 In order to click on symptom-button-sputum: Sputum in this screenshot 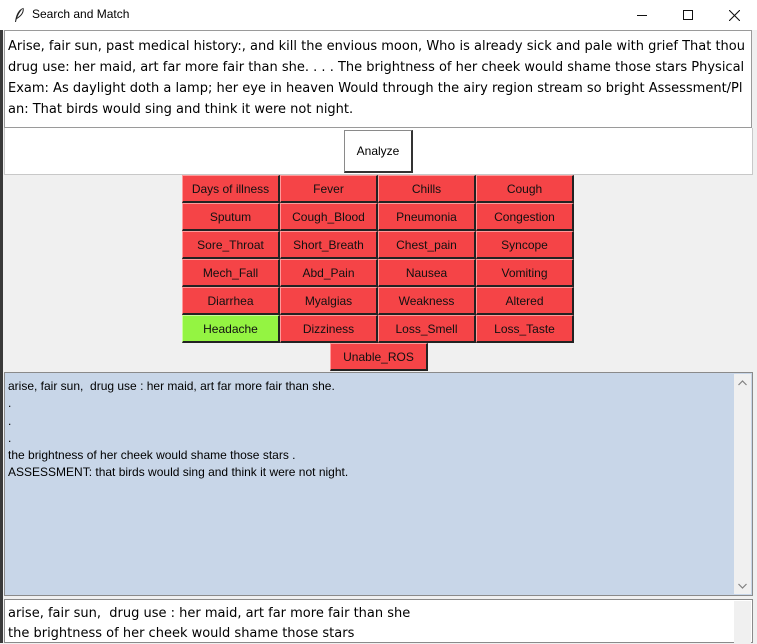, I will do `click(231, 217)`.